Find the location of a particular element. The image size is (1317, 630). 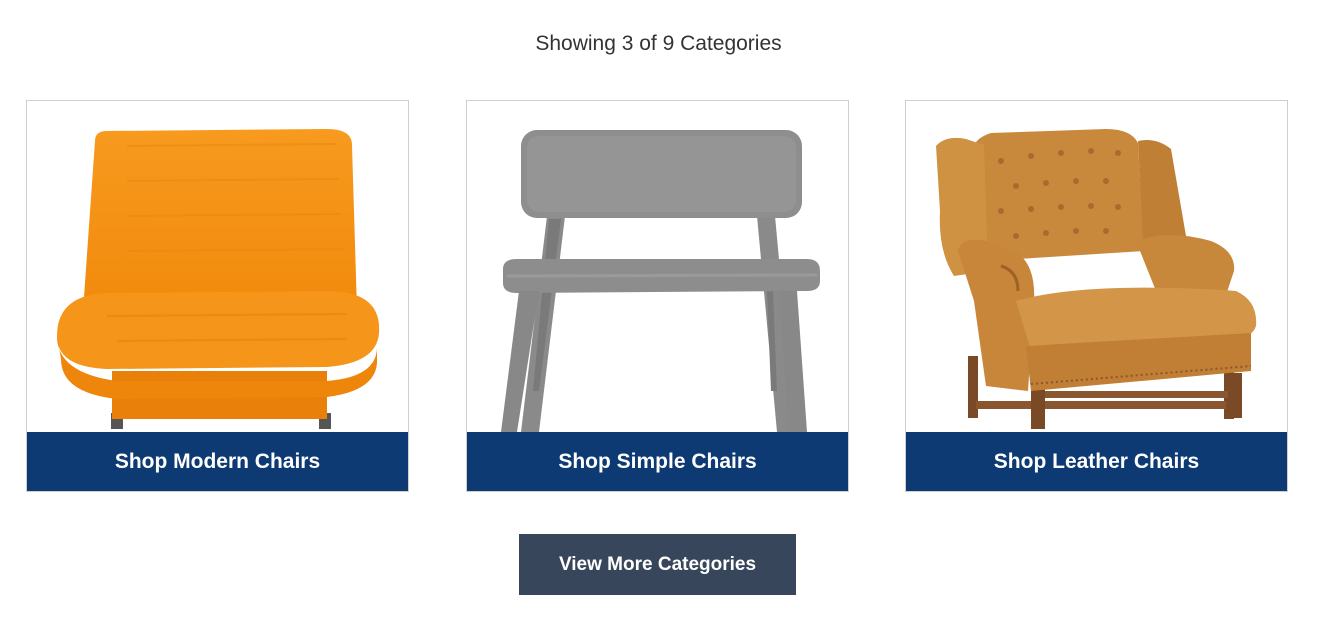

showing-count-text: Showing 3 of 9 Categories is located at coordinates (658, 43).